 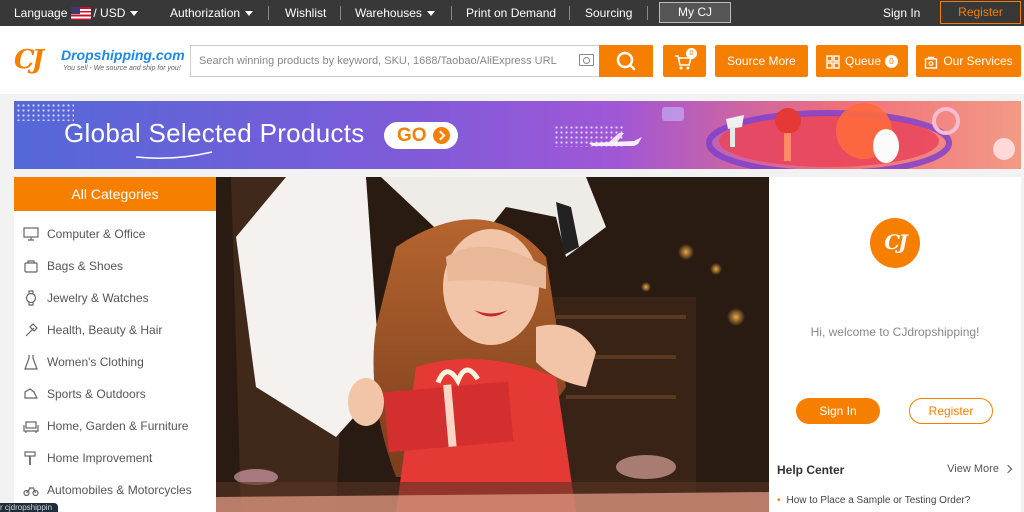 What do you see at coordinates (517, 135) in the screenshot?
I see `promo-banner: Global Selected Products GO` at bounding box center [517, 135].